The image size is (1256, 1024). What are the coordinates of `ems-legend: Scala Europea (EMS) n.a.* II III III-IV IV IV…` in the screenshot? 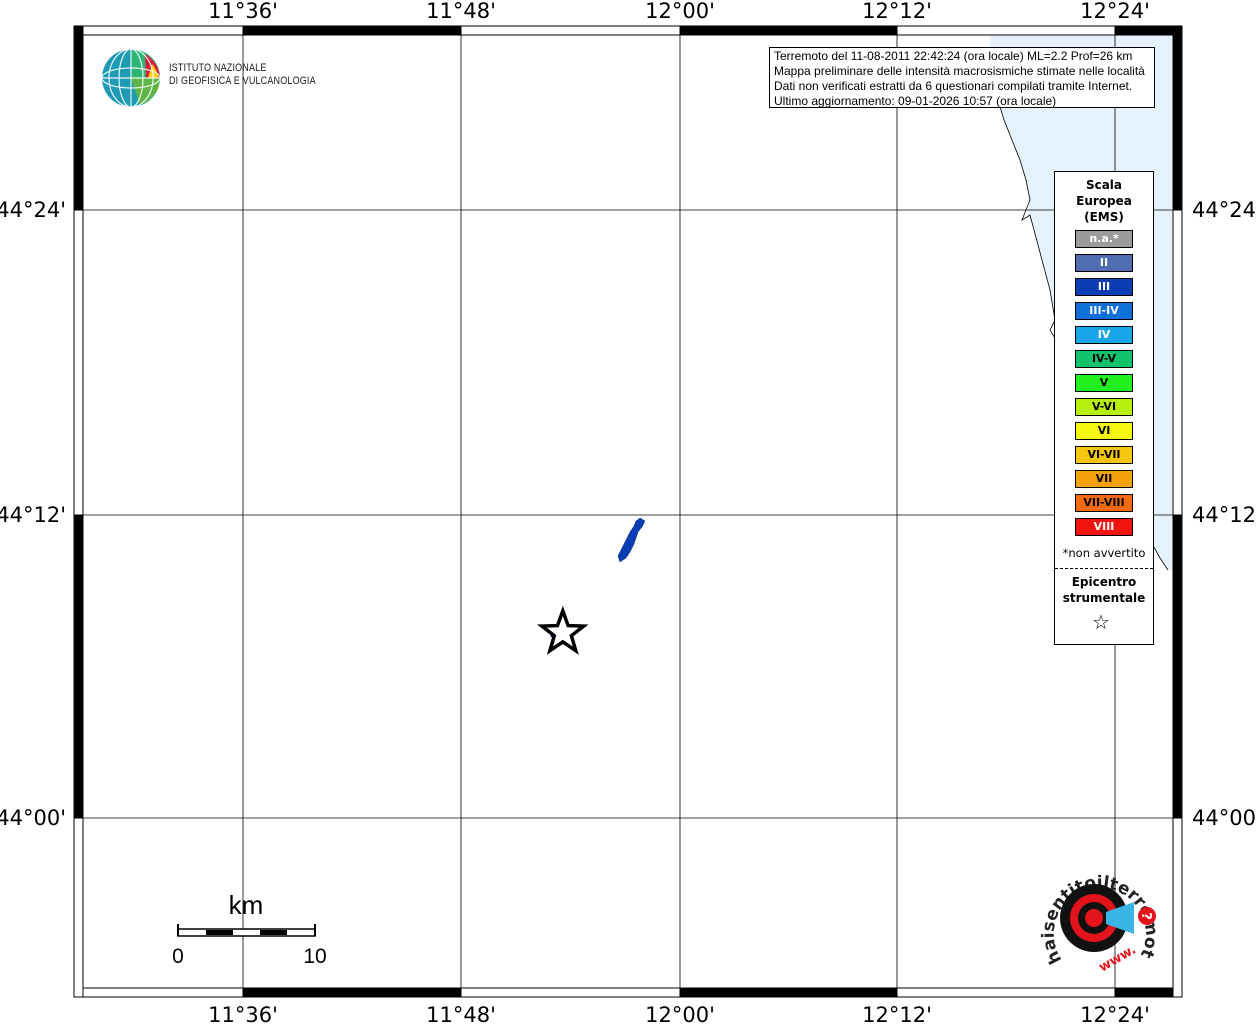 It's located at (1104, 408).